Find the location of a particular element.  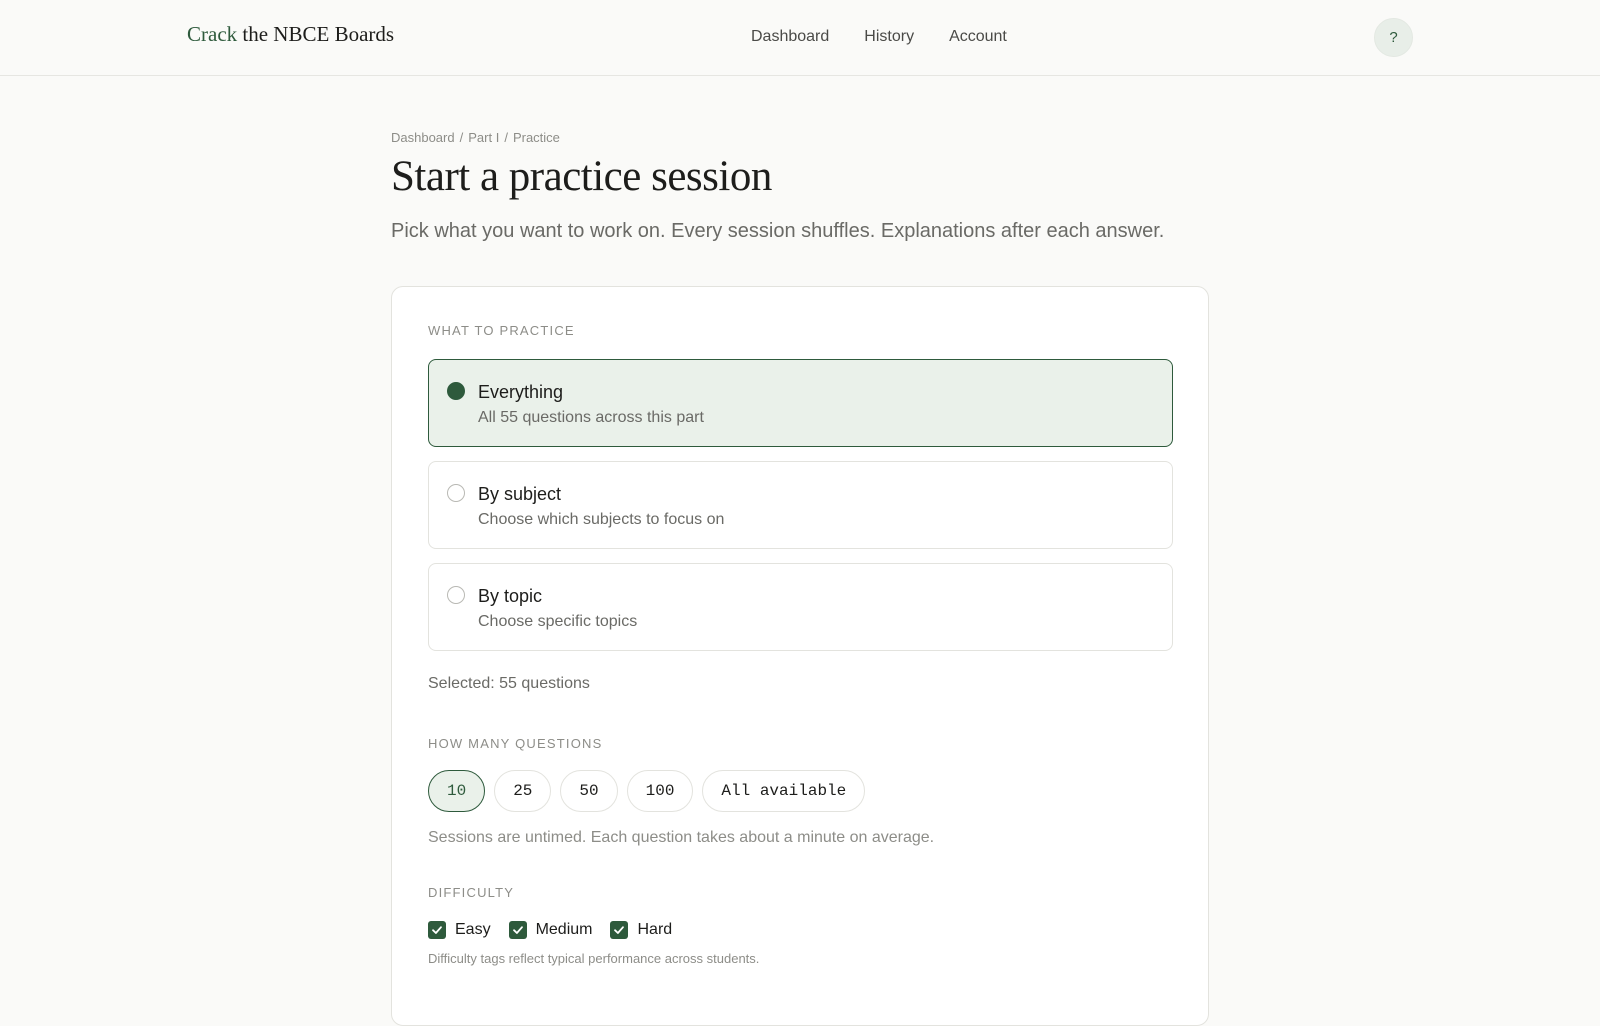

nav-dashboard: Dashboard is located at coordinates (790, 37).